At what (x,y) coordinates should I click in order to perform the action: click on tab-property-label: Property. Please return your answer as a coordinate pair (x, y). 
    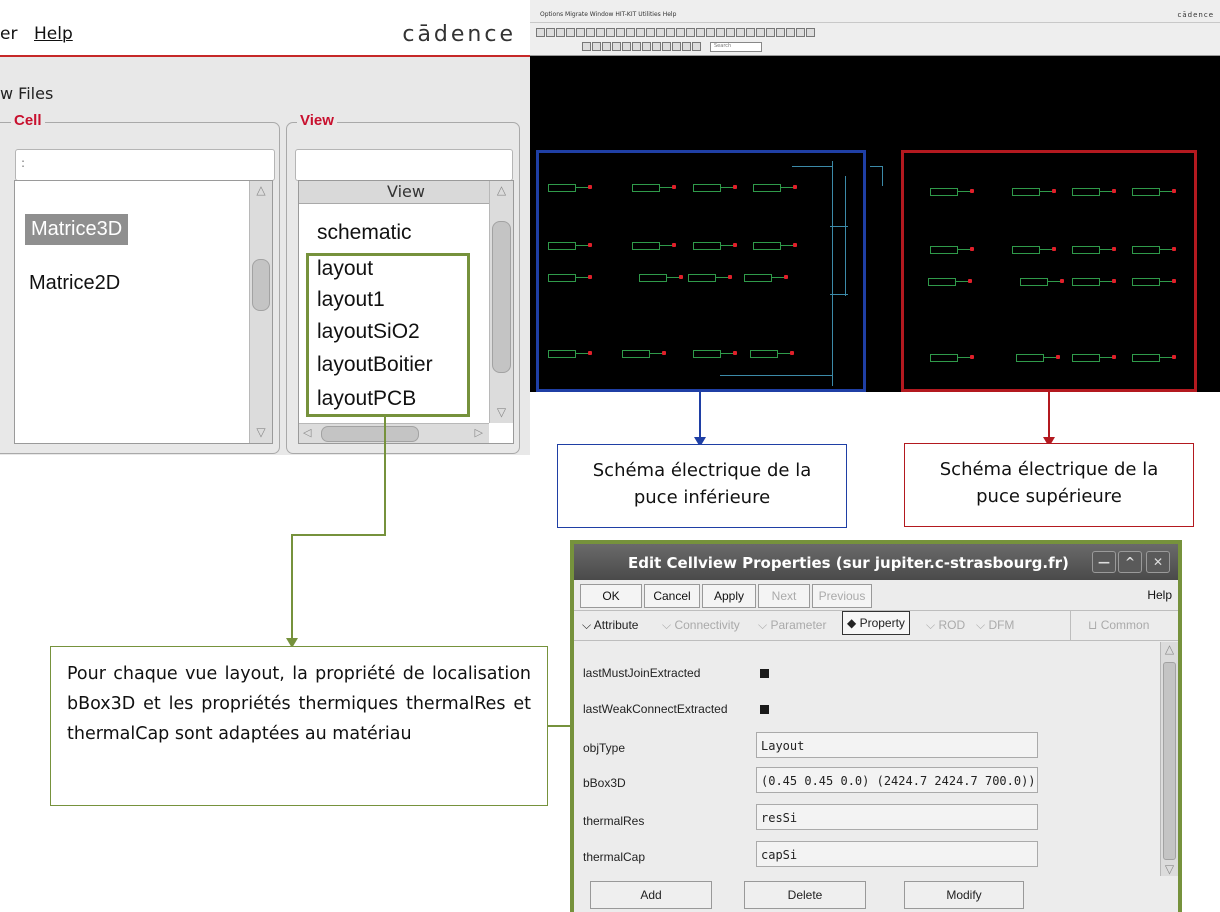
    Looking at the image, I should click on (882, 623).